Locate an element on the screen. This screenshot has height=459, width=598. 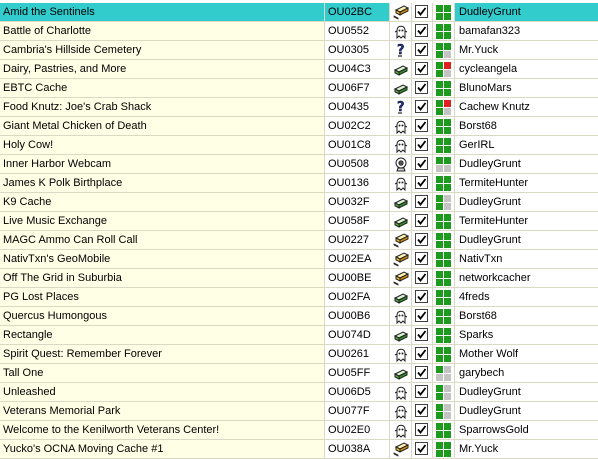
table-row: Live Music Exchange OU058F TermiteHunter is located at coordinates (299, 221).